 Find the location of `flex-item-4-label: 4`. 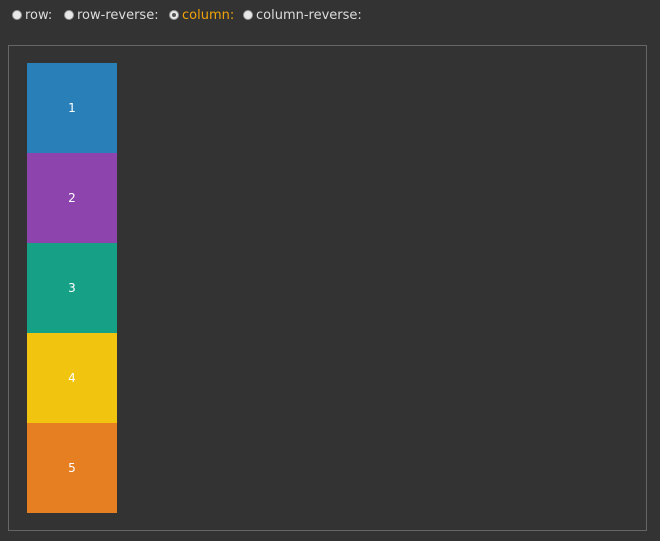

flex-item-4-label: 4 is located at coordinates (72, 378).